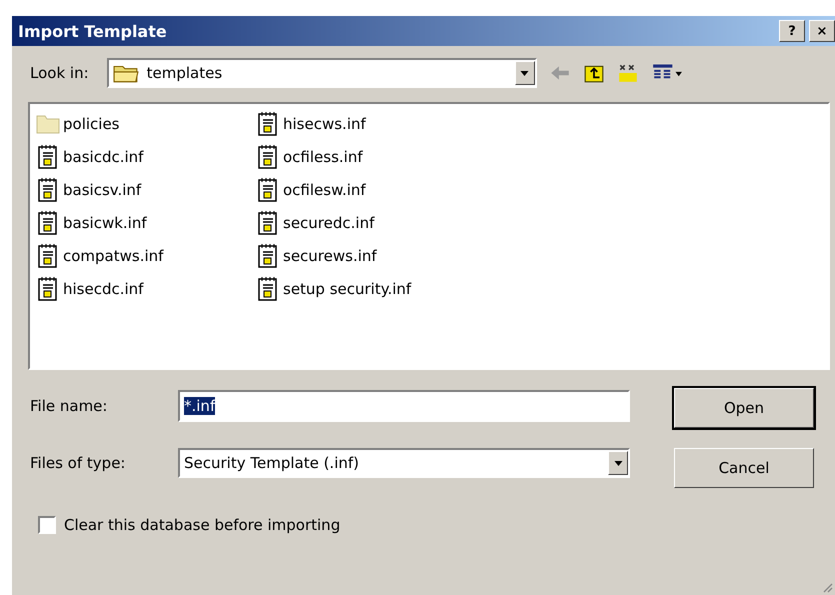 The image size is (835, 595). What do you see at coordinates (202, 525) in the screenshot?
I see `checkbox-label: Clear this database before importing` at bounding box center [202, 525].